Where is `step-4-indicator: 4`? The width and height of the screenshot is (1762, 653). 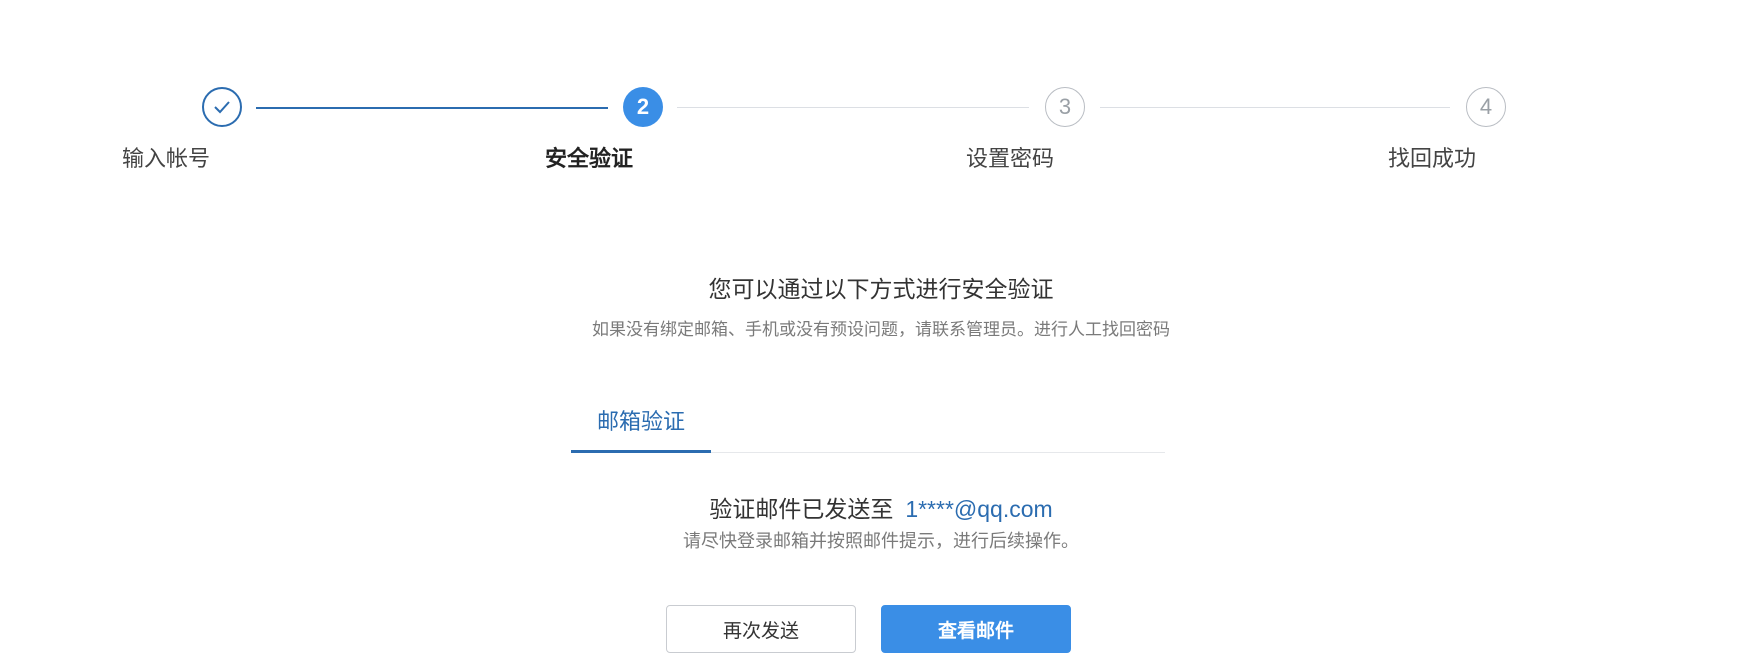
step-4-indicator: 4 is located at coordinates (1486, 107).